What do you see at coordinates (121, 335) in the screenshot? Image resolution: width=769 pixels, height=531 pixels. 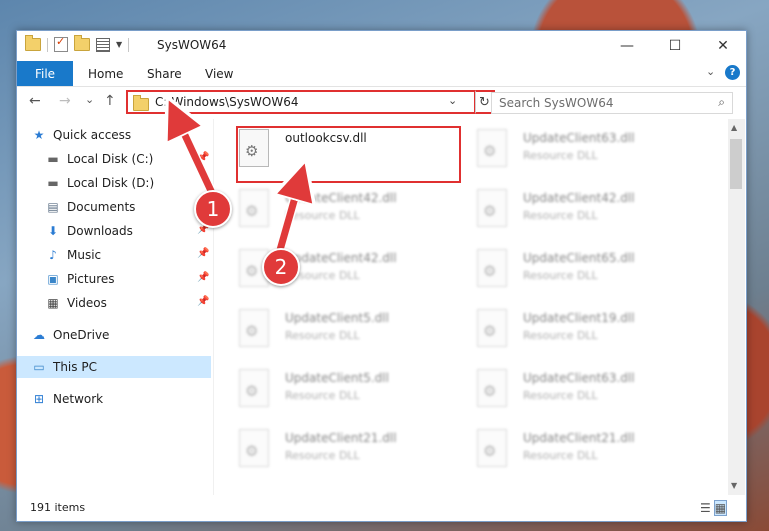 I see `sidebar-item-onedrive: ☁ OneDrive` at bounding box center [121, 335].